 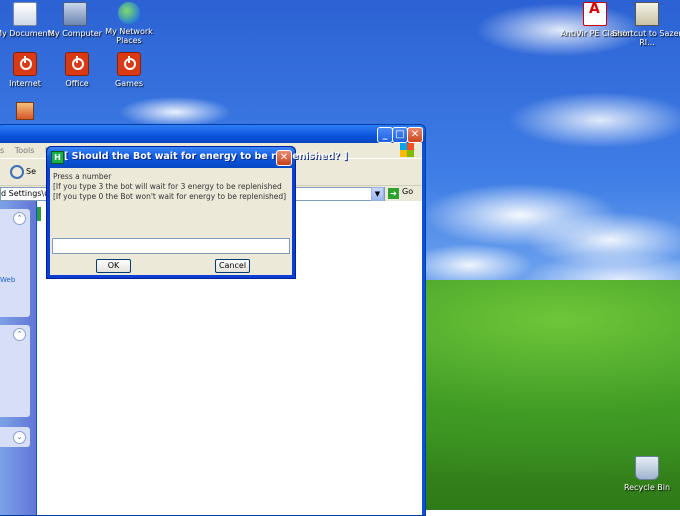 What do you see at coordinates (15, 263) in the screenshot?
I see `task-box: ⌃ Web` at bounding box center [15, 263].